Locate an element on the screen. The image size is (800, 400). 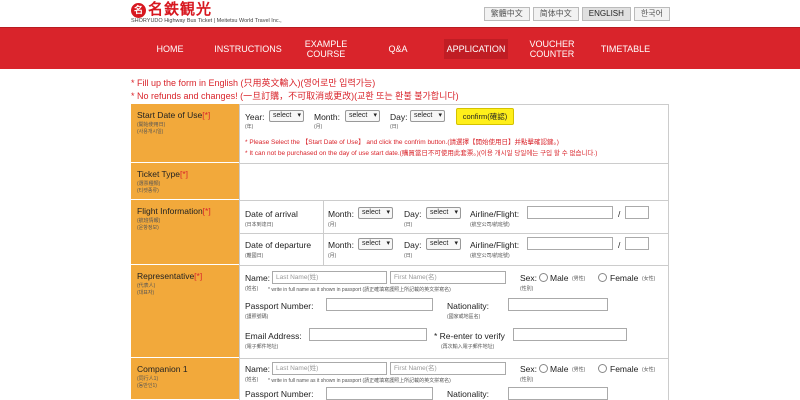
arrival-airline-input is located at coordinates (570, 212).